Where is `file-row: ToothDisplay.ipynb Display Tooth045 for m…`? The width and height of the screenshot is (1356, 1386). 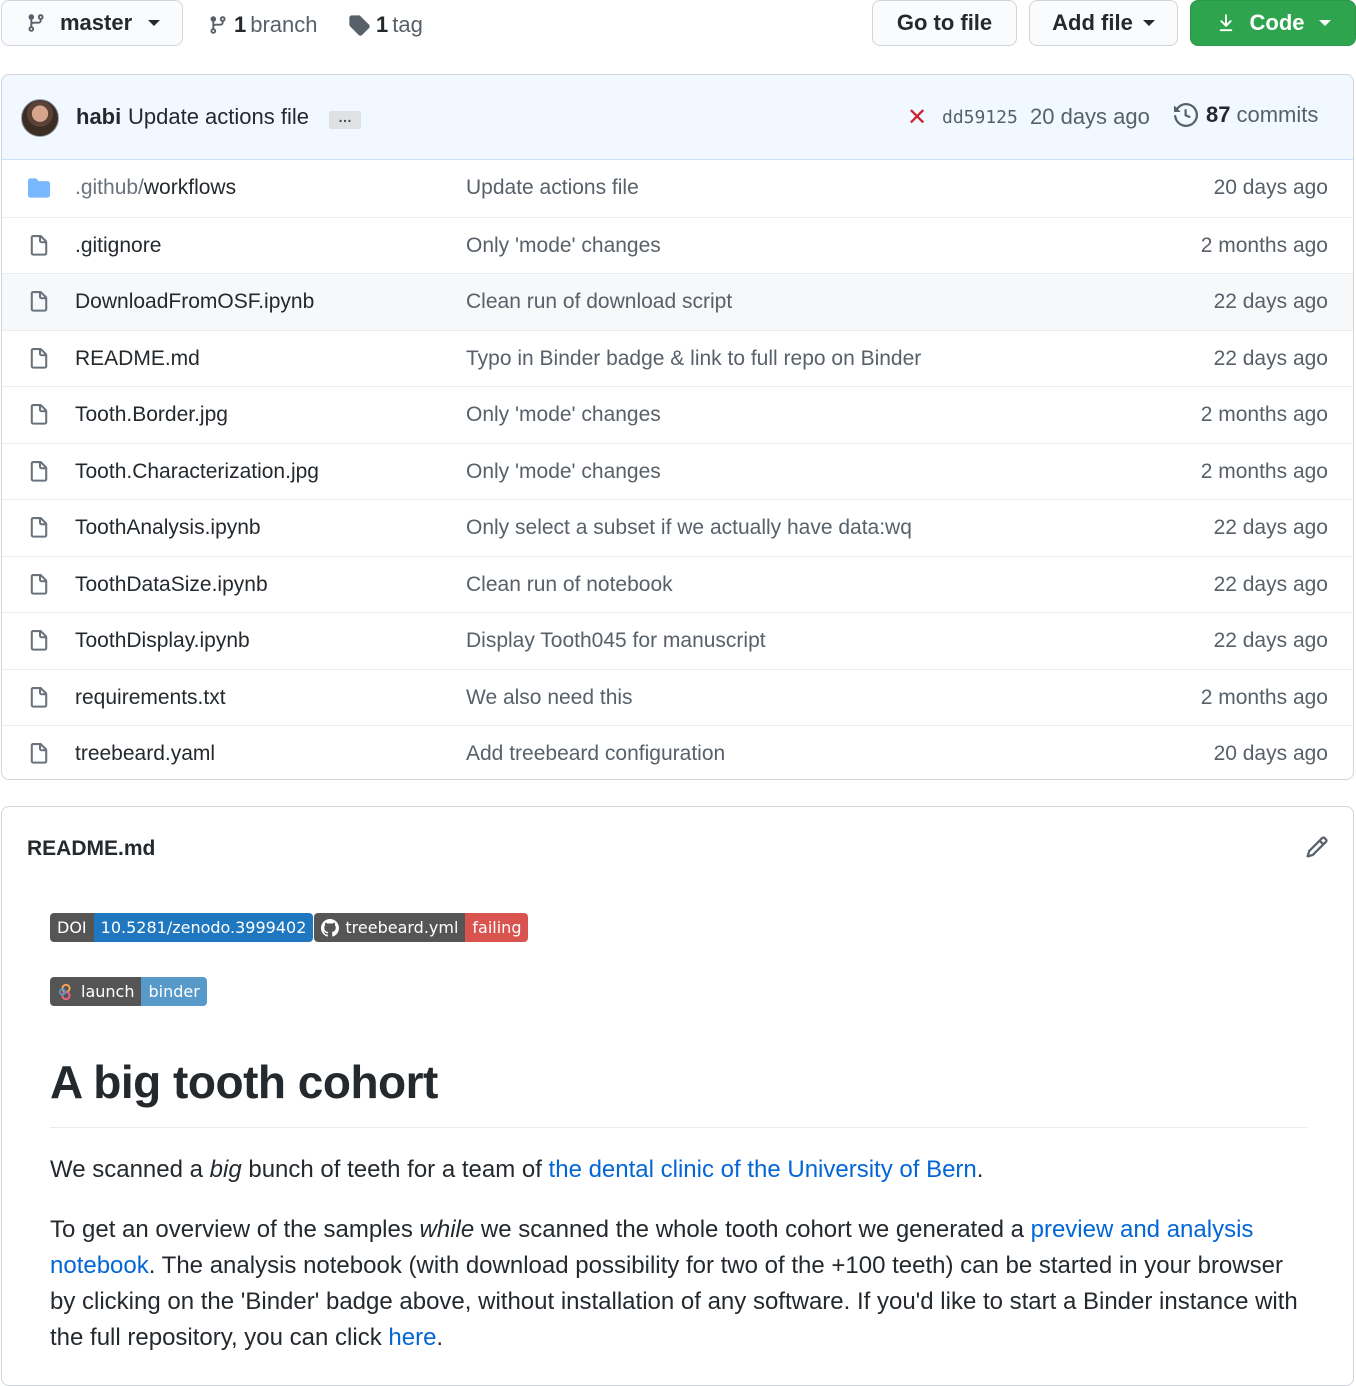
file-row: ToothDisplay.ipynb Display Tooth045 for m… is located at coordinates (677, 640).